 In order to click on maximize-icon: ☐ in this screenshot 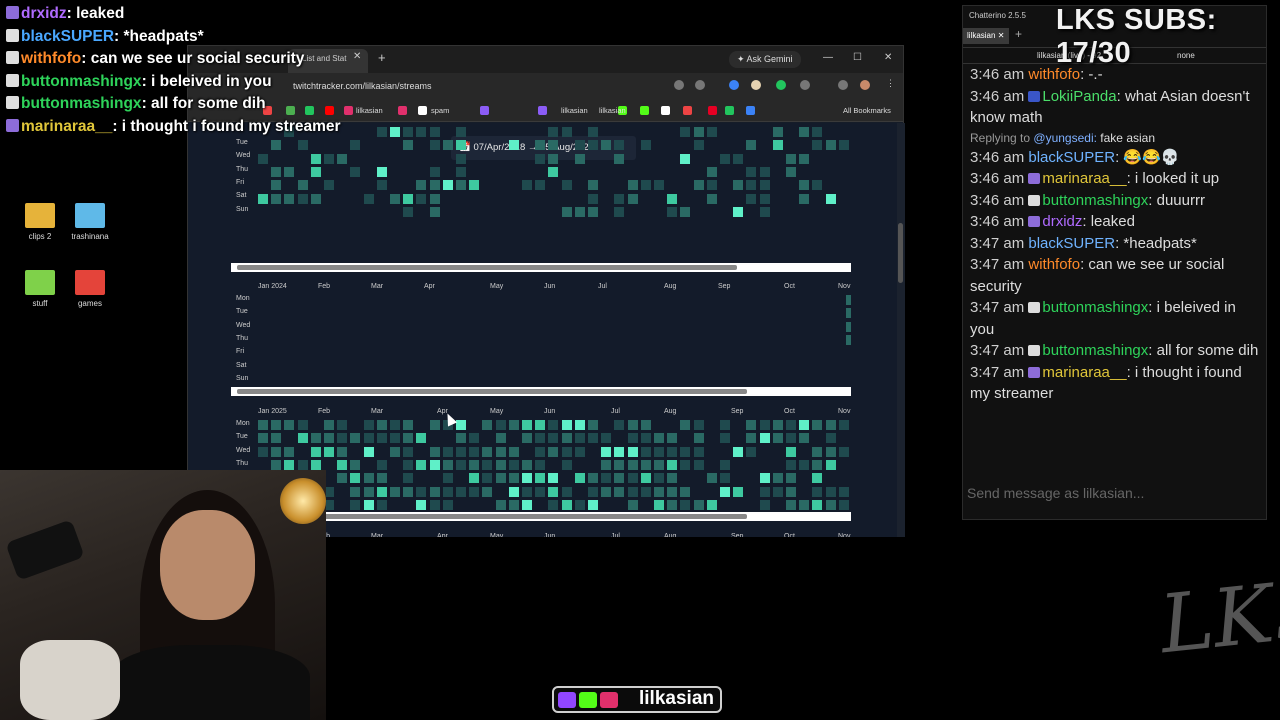, I will do `click(857, 57)`.